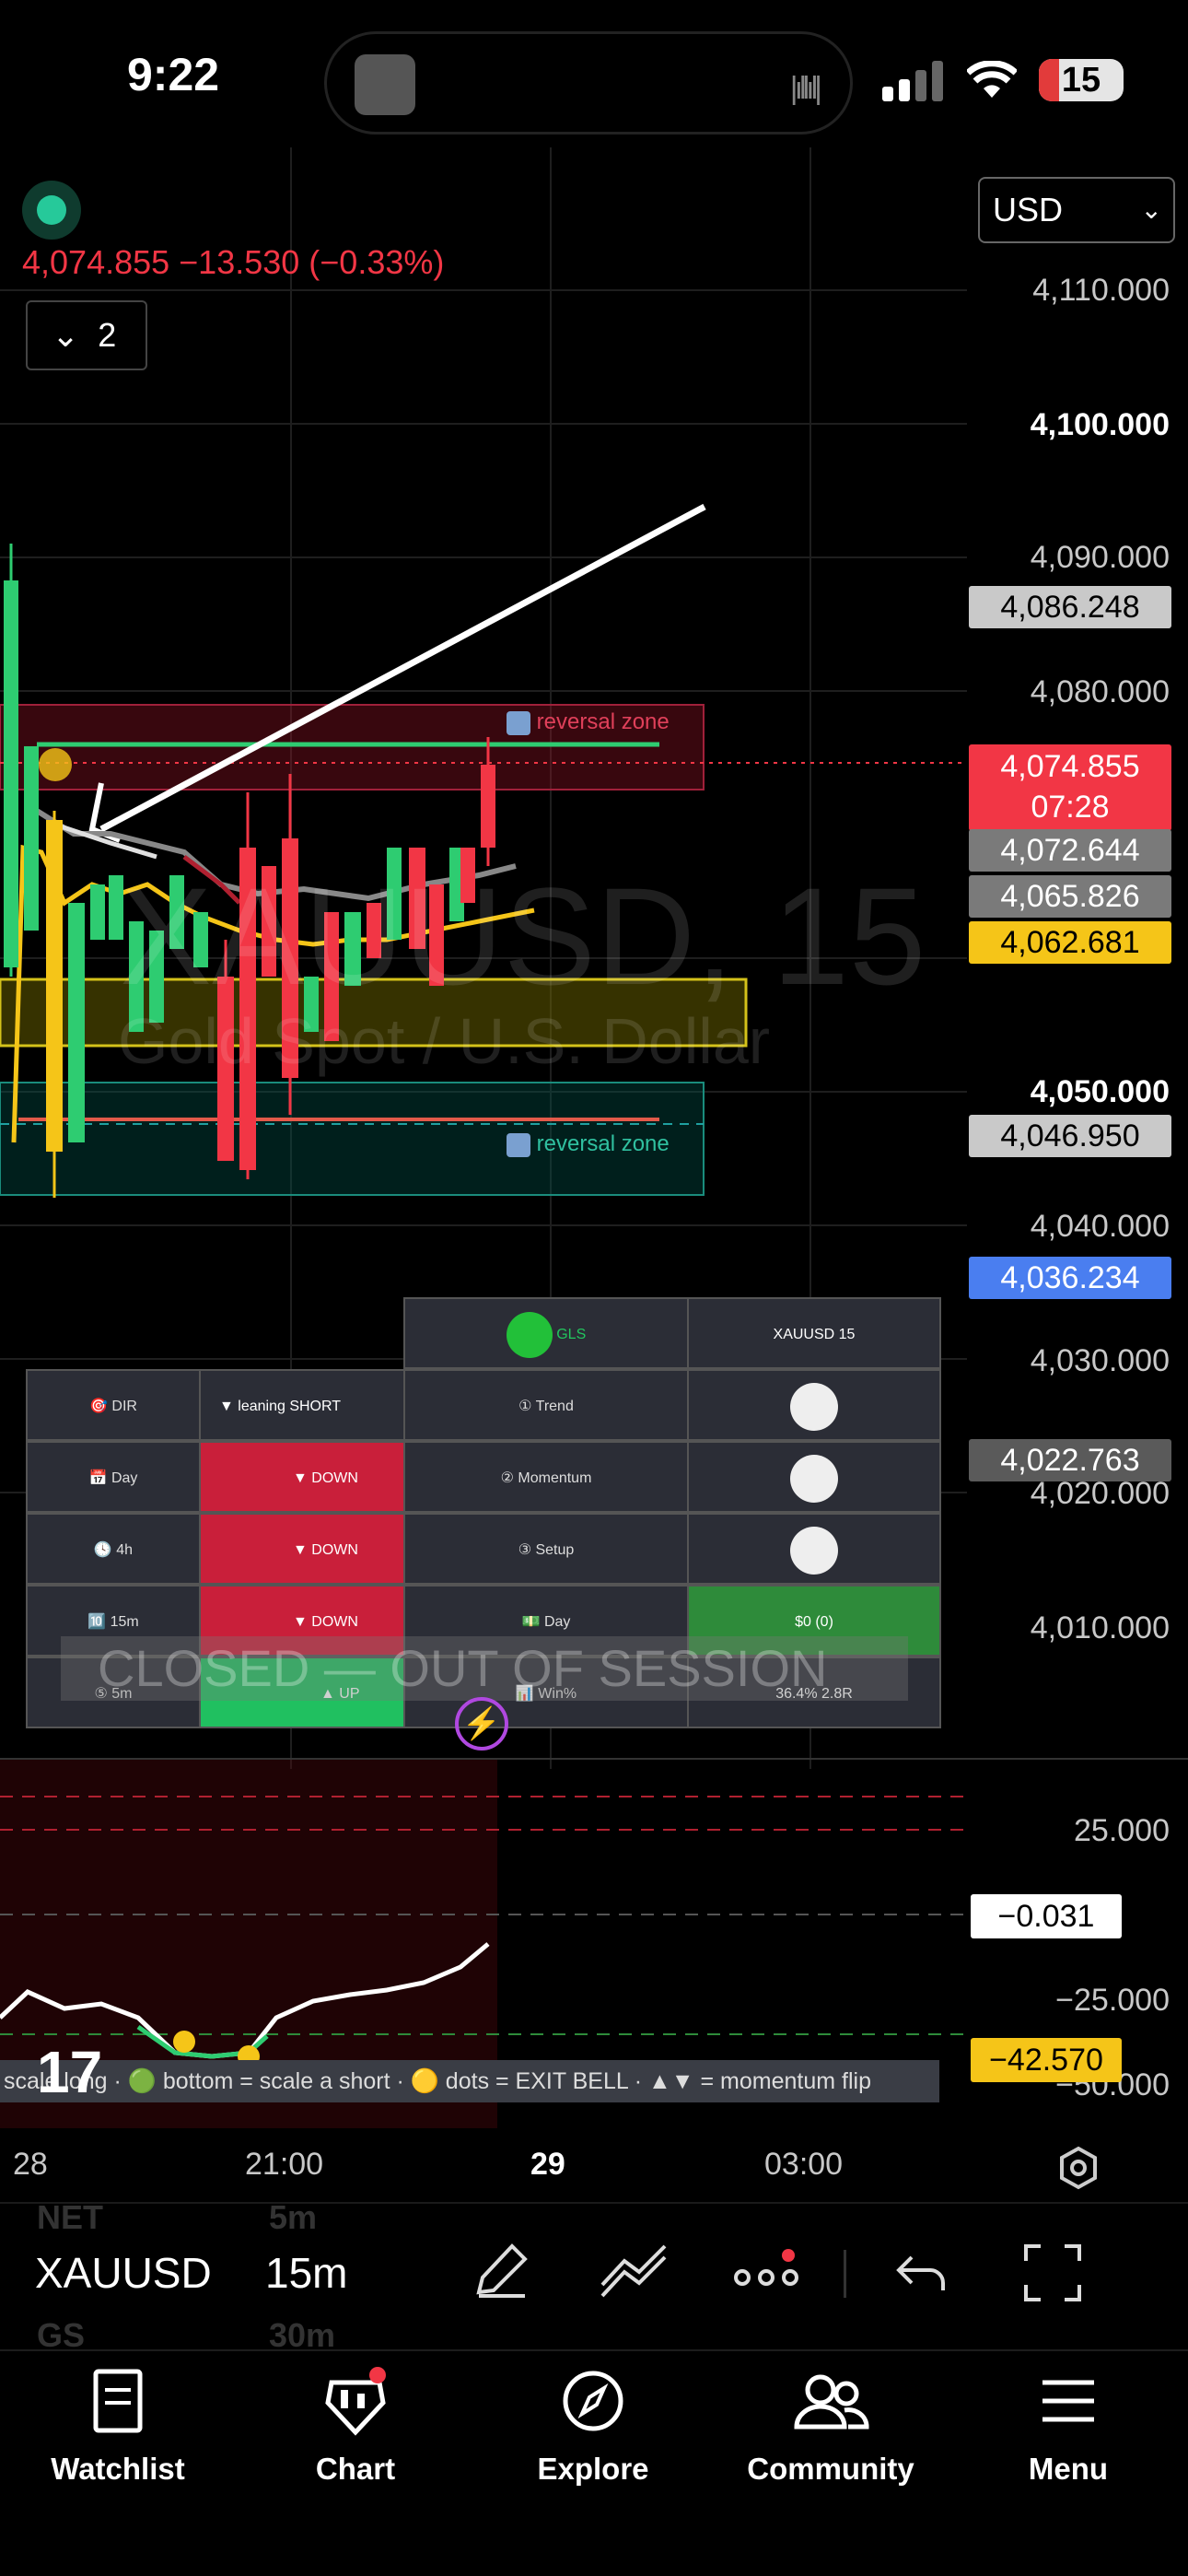 The image size is (1188, 2576). Describe the element at coordinates (306, 2273) in the screenshot. I see `timeframe-button: 15m` at that location.